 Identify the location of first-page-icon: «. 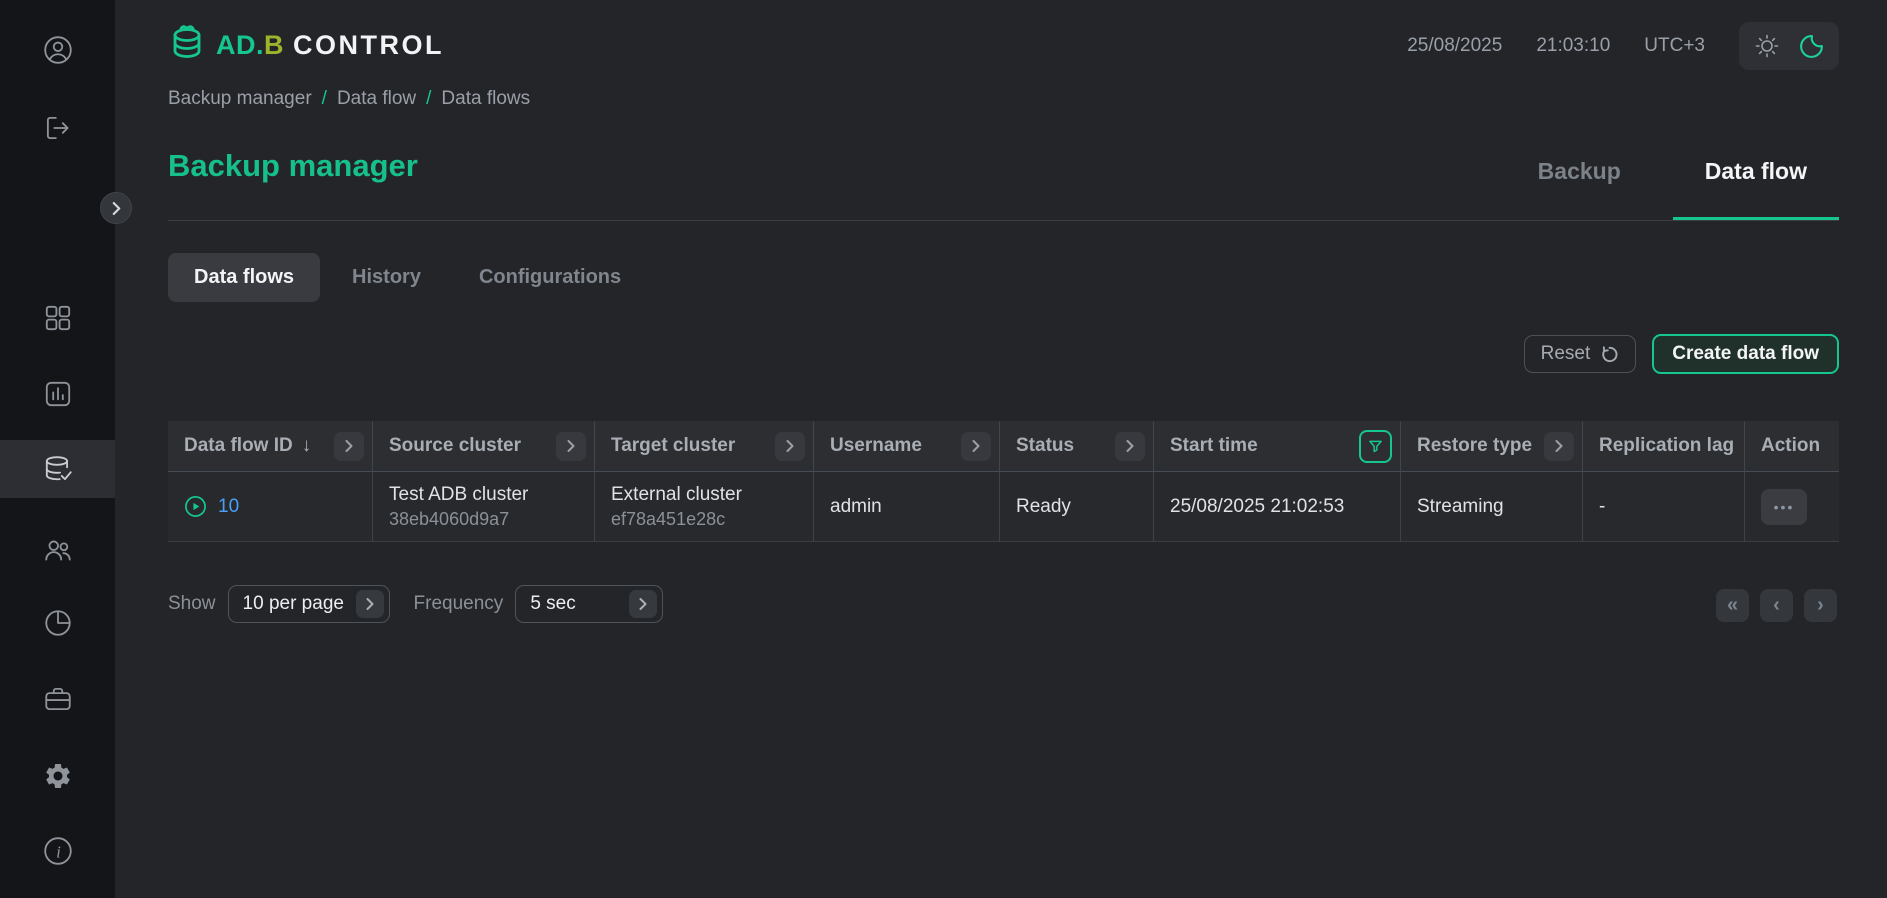
(1732, 605).